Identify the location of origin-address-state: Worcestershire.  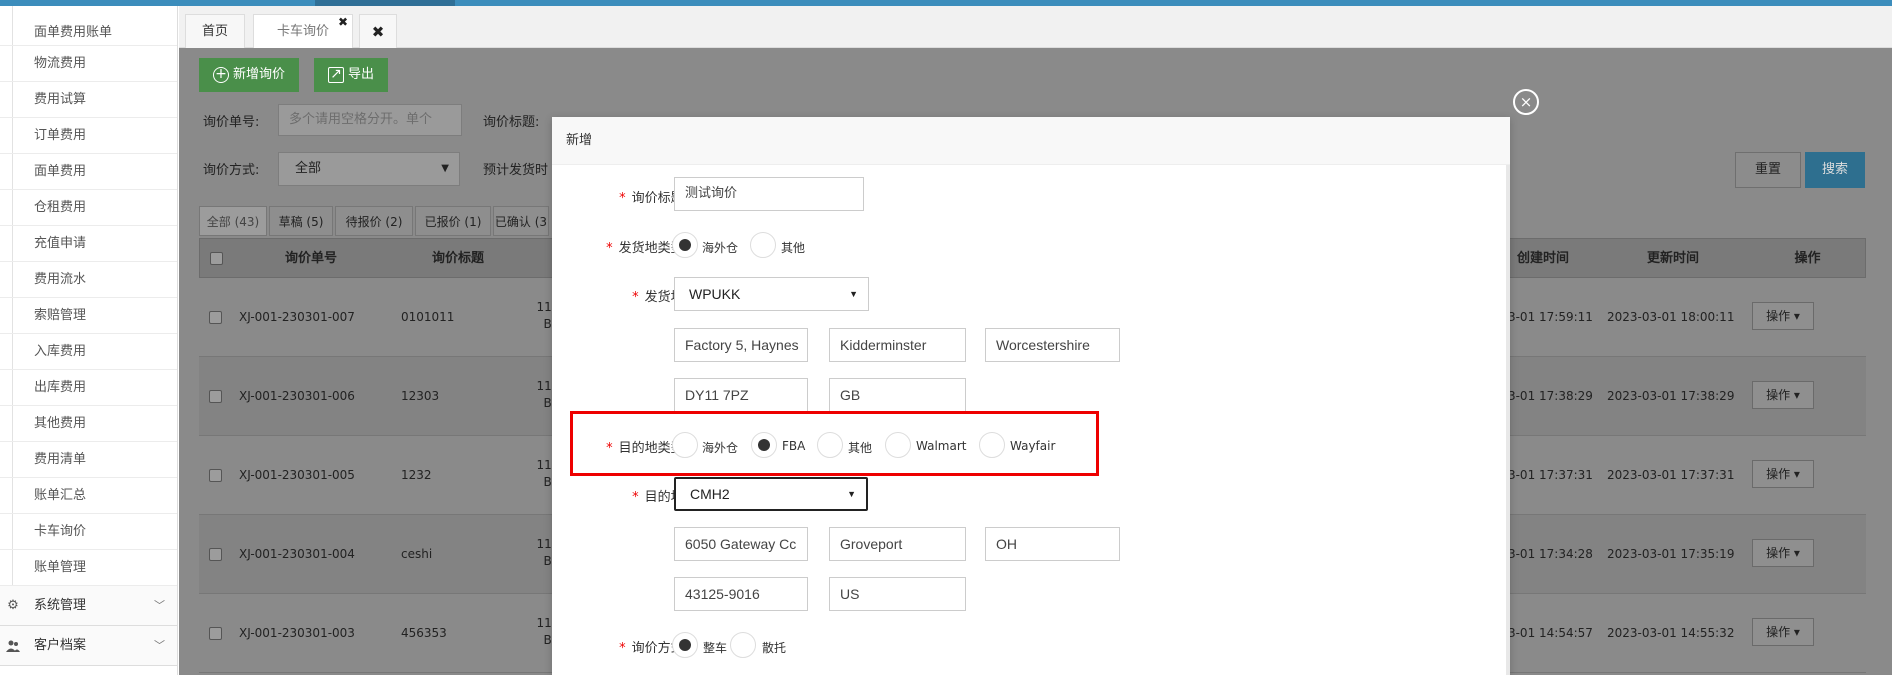
(1052, 345).